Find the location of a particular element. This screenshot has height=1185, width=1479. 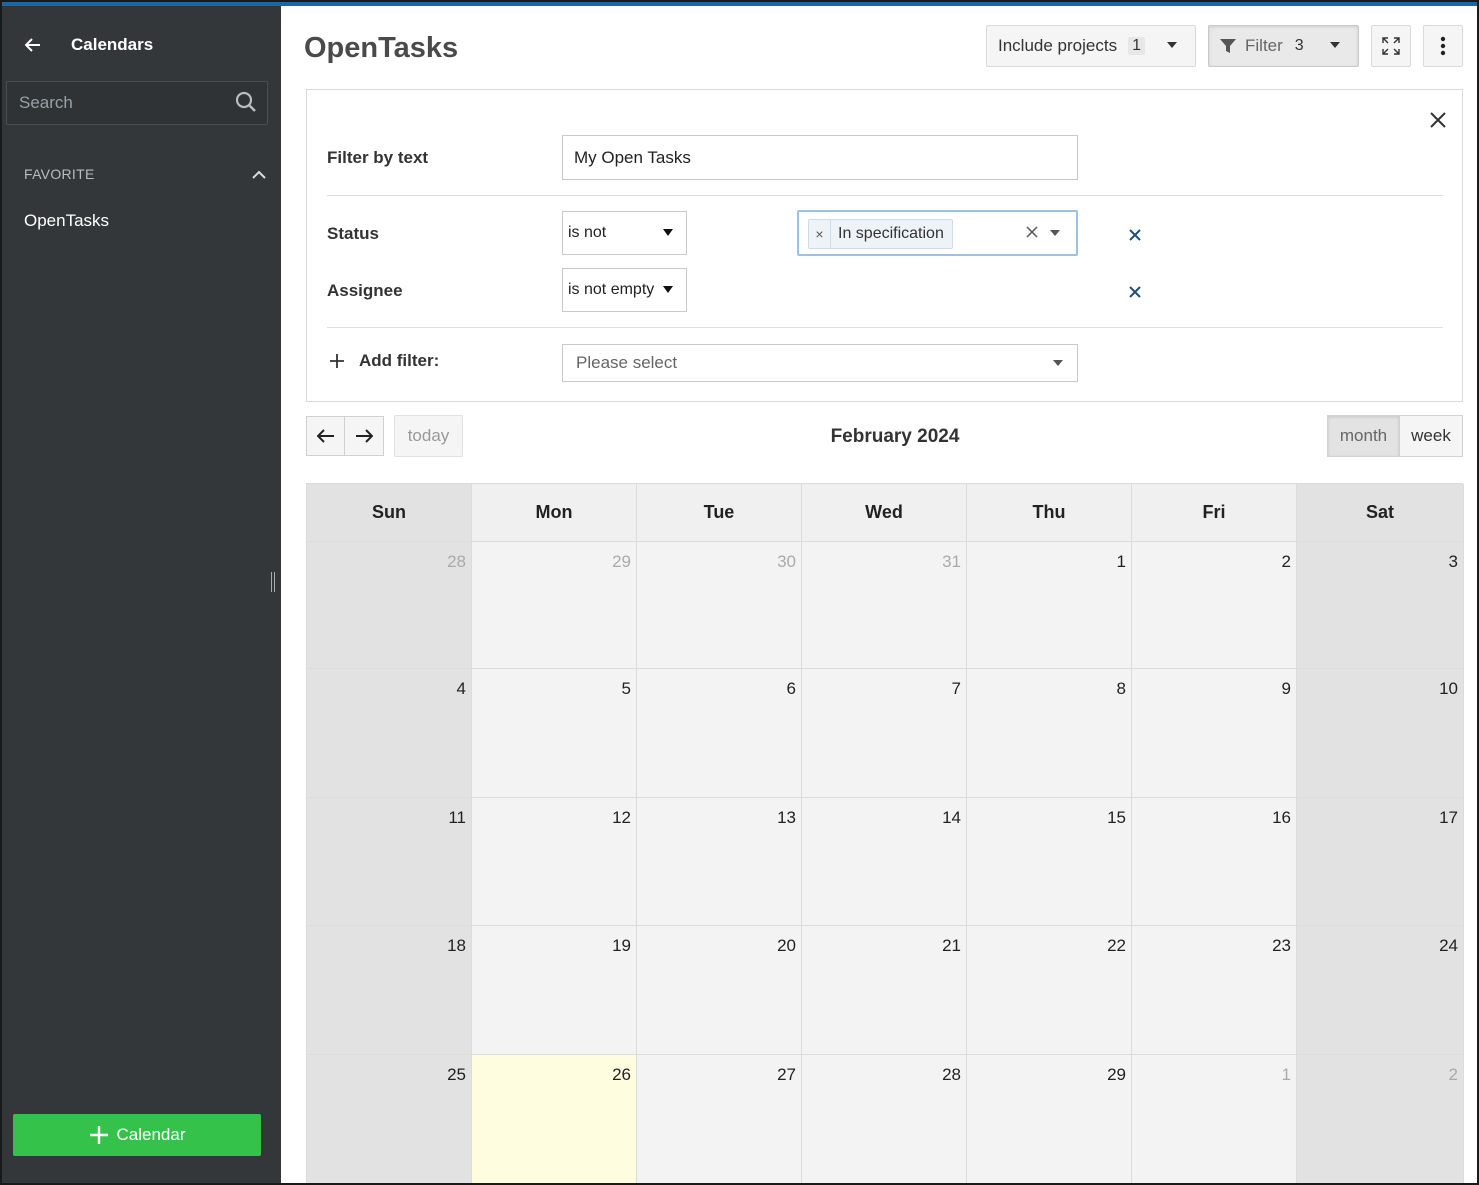

day-cell: 4 is located at coordinates (389, 733).